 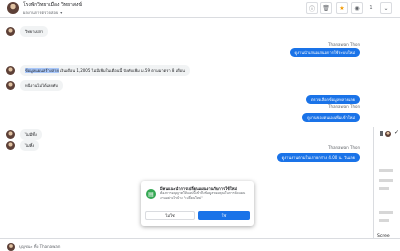 I want to click on message-incoming: ไม่ทิ้ง, so click(x=23, y=145).